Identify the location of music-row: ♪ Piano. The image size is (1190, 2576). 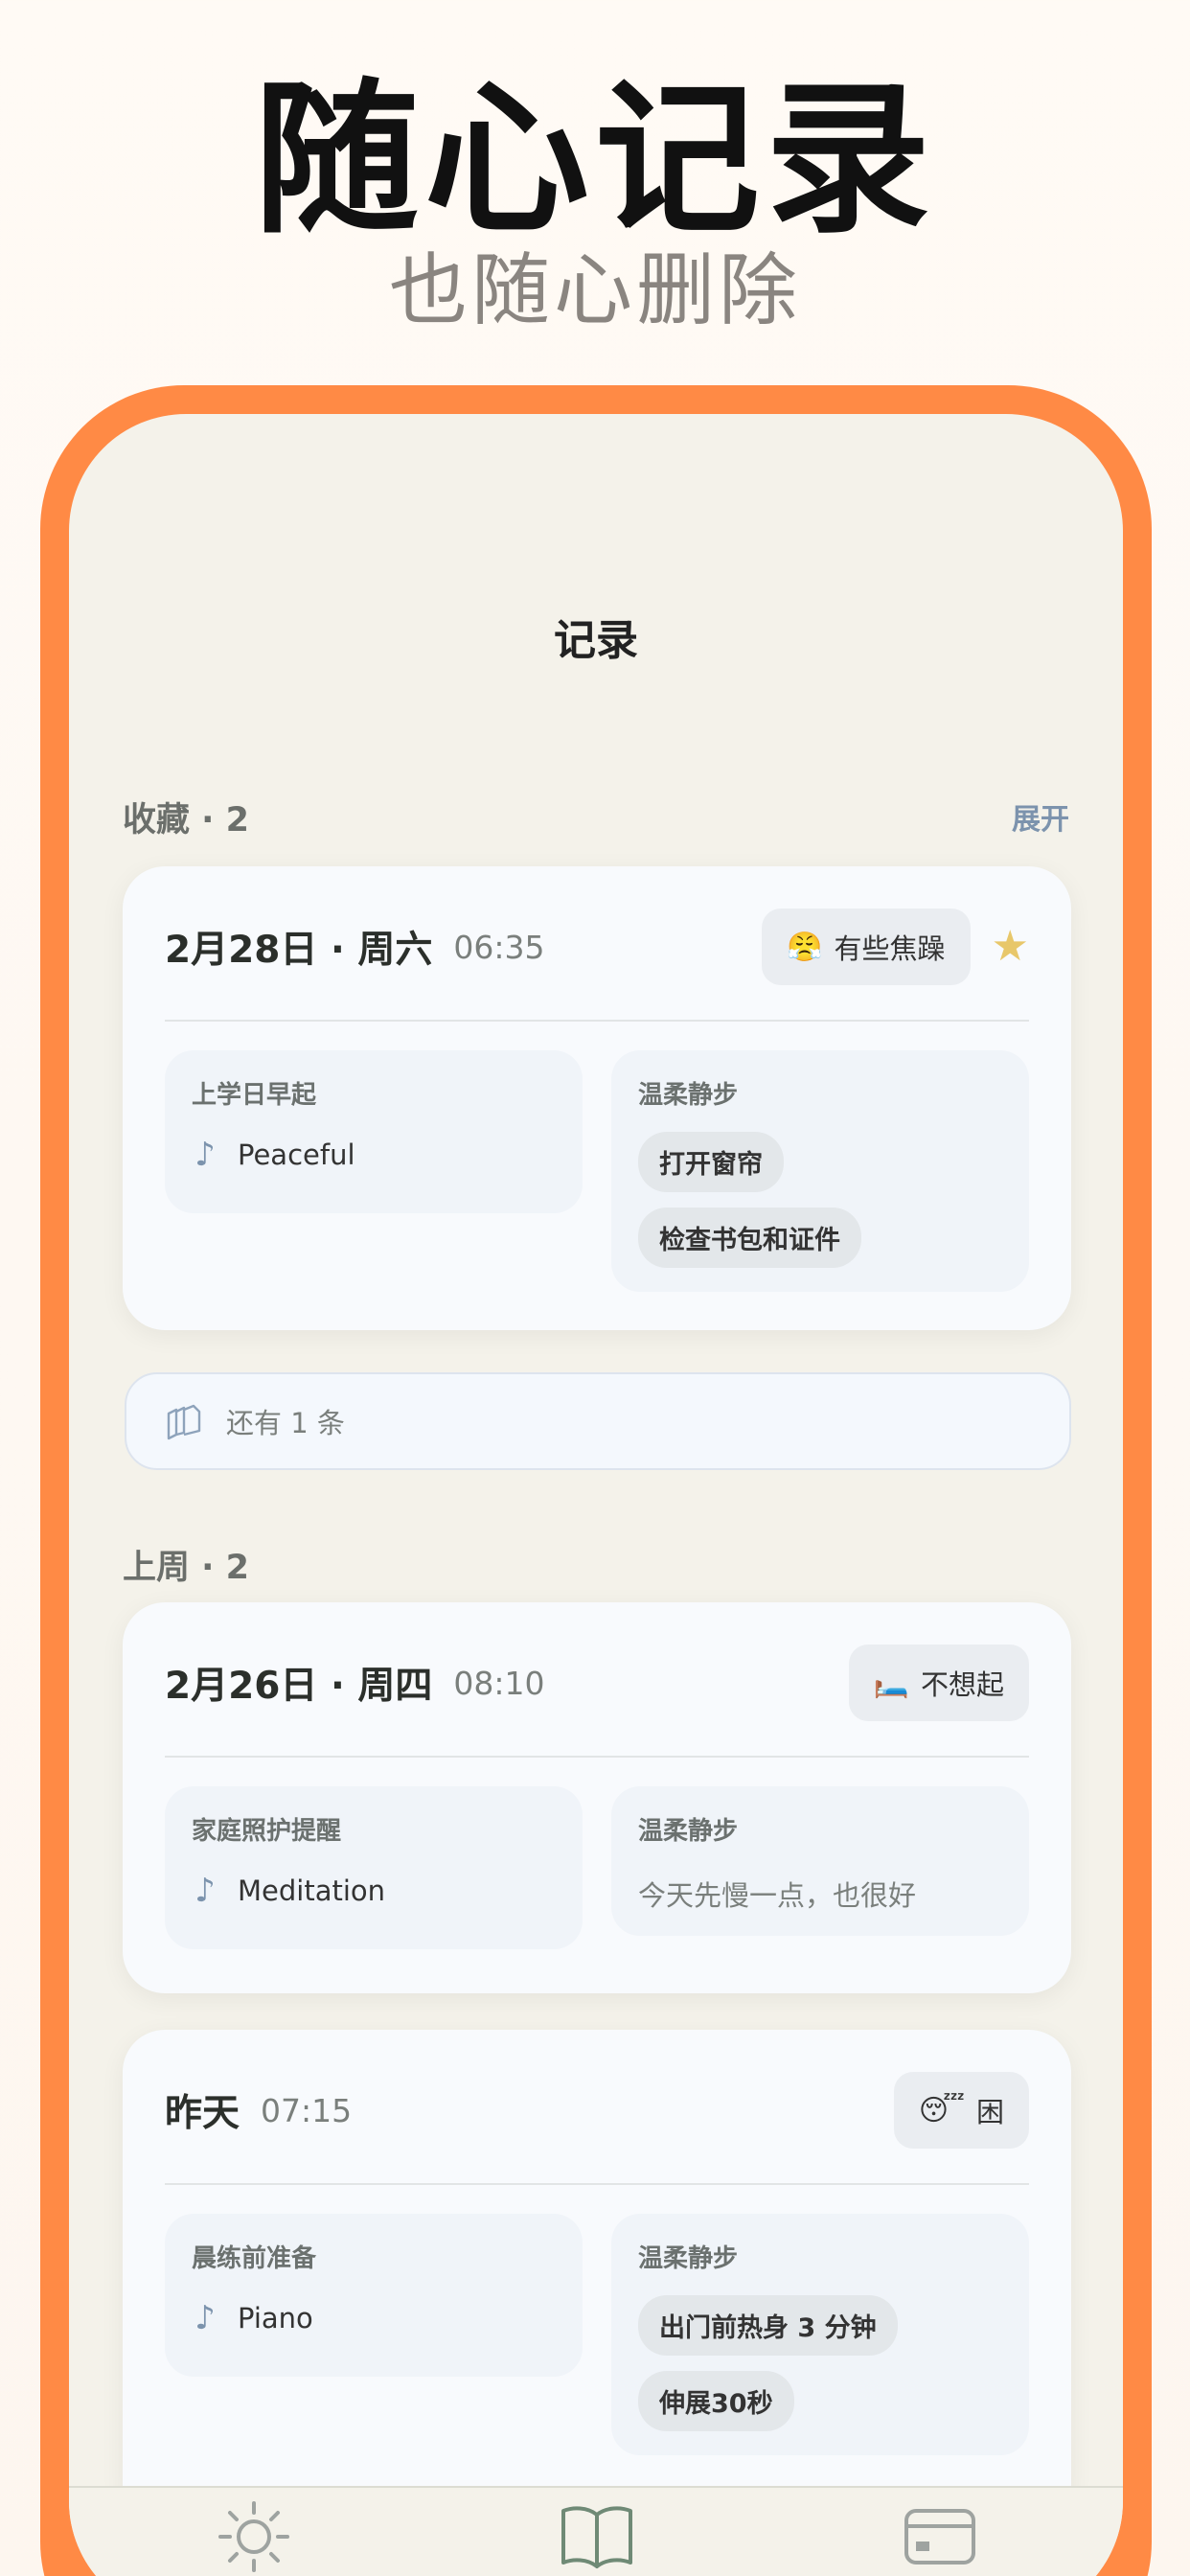
(374, 2318).